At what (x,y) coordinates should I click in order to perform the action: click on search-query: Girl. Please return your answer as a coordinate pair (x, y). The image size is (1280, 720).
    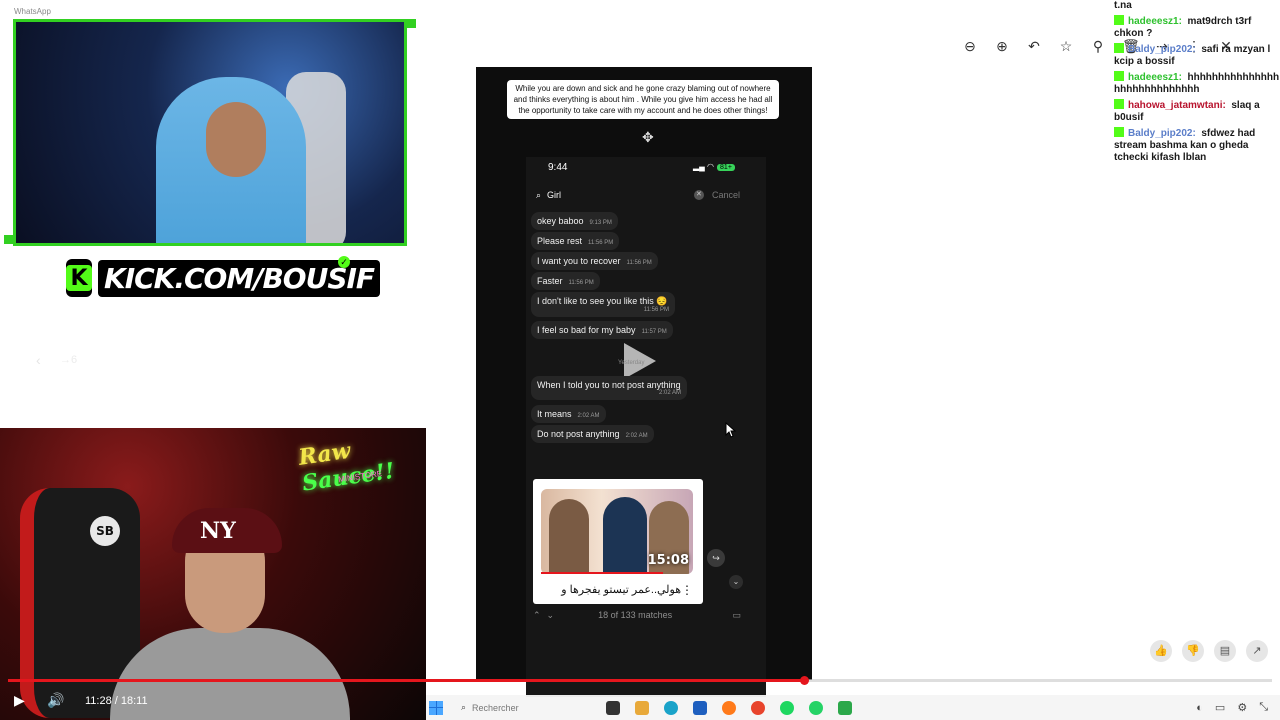
    Looking at the image, I should click on (554, 195).